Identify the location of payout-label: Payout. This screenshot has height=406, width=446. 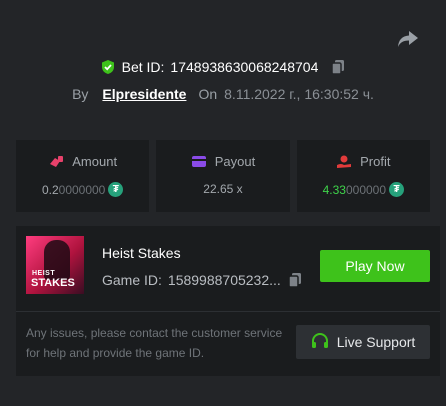
(235, 161).